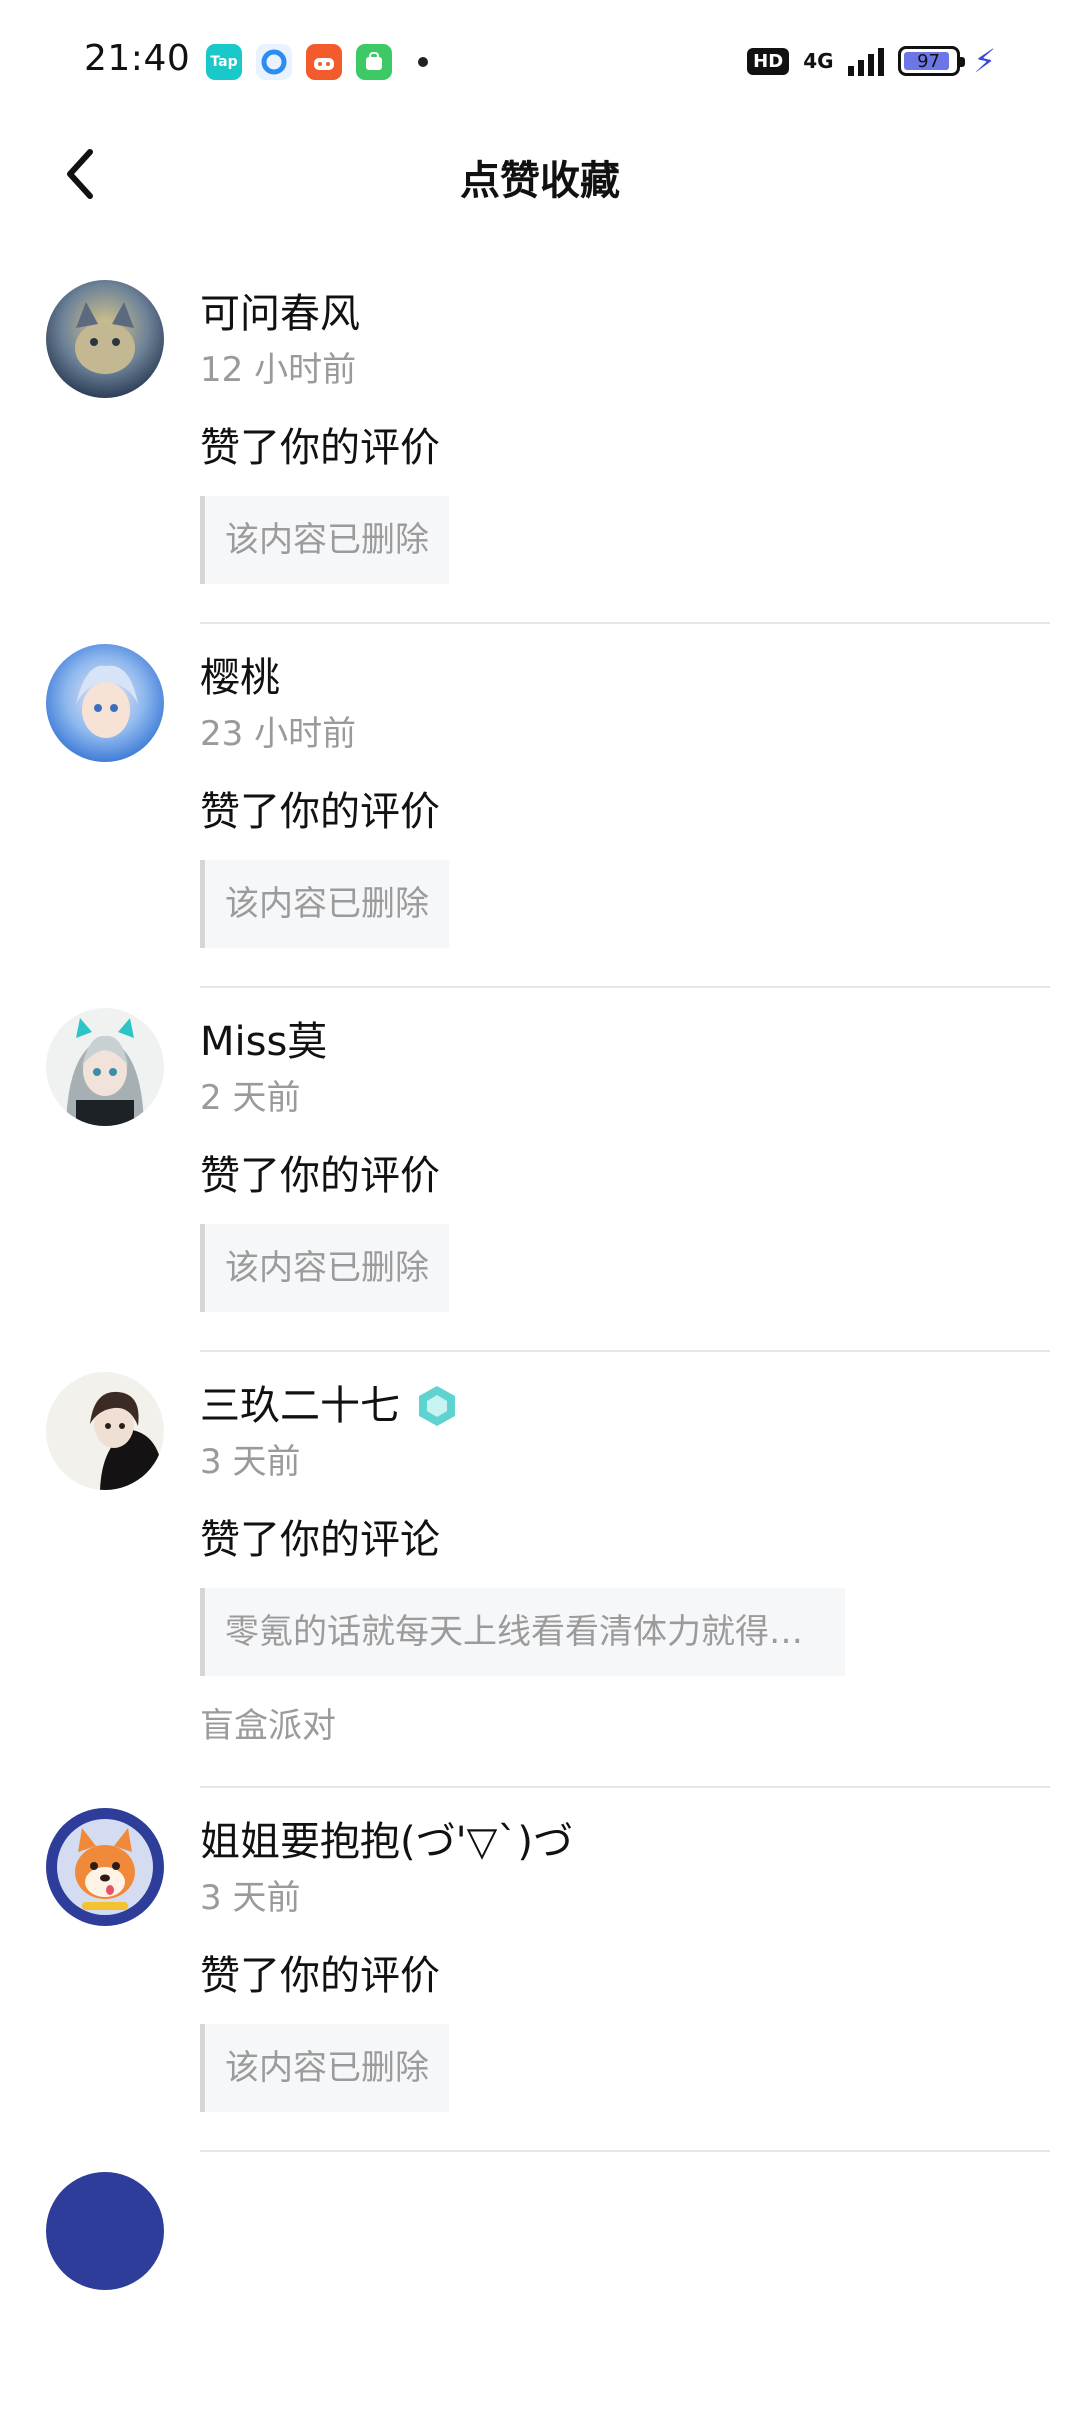  I want to click on hd-voice-icon: HD, so click(768, 61).